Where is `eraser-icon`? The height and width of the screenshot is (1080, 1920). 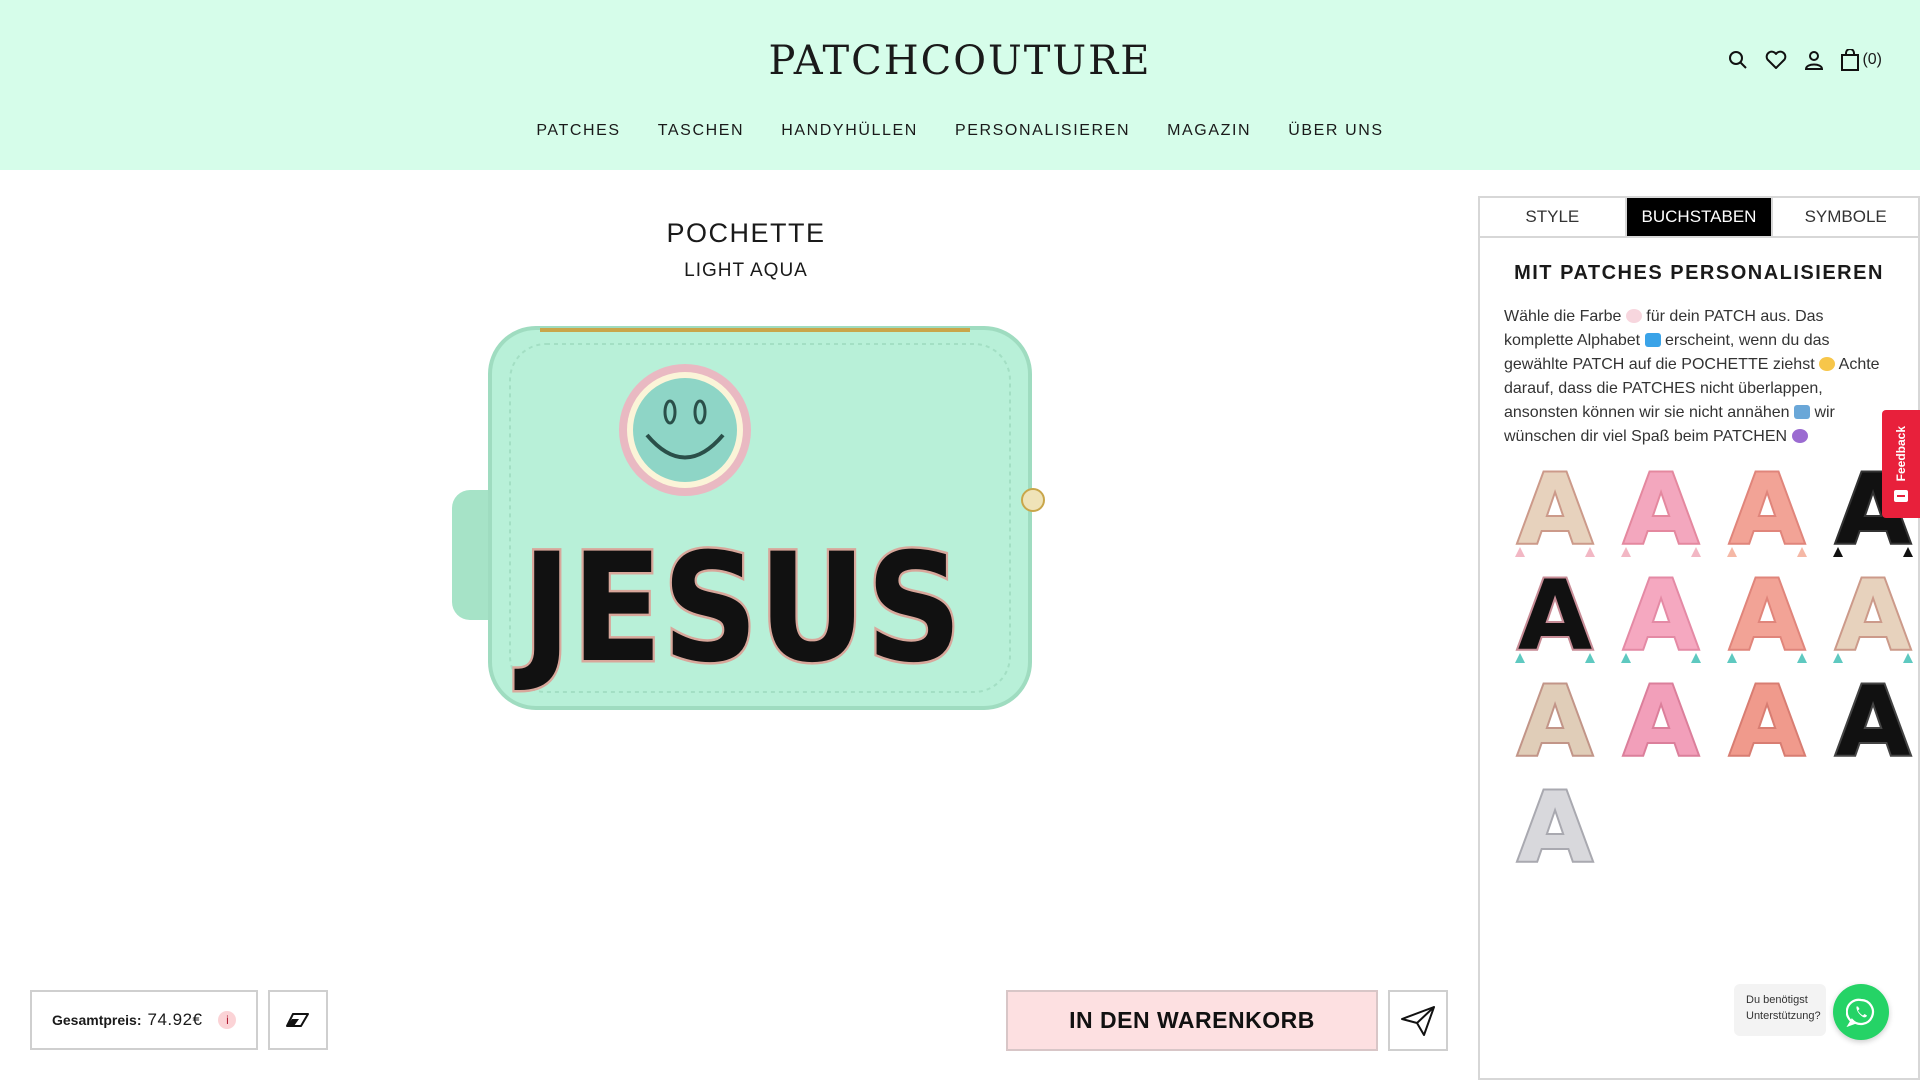 eraser-icon is located at coordinates (297, 1020).